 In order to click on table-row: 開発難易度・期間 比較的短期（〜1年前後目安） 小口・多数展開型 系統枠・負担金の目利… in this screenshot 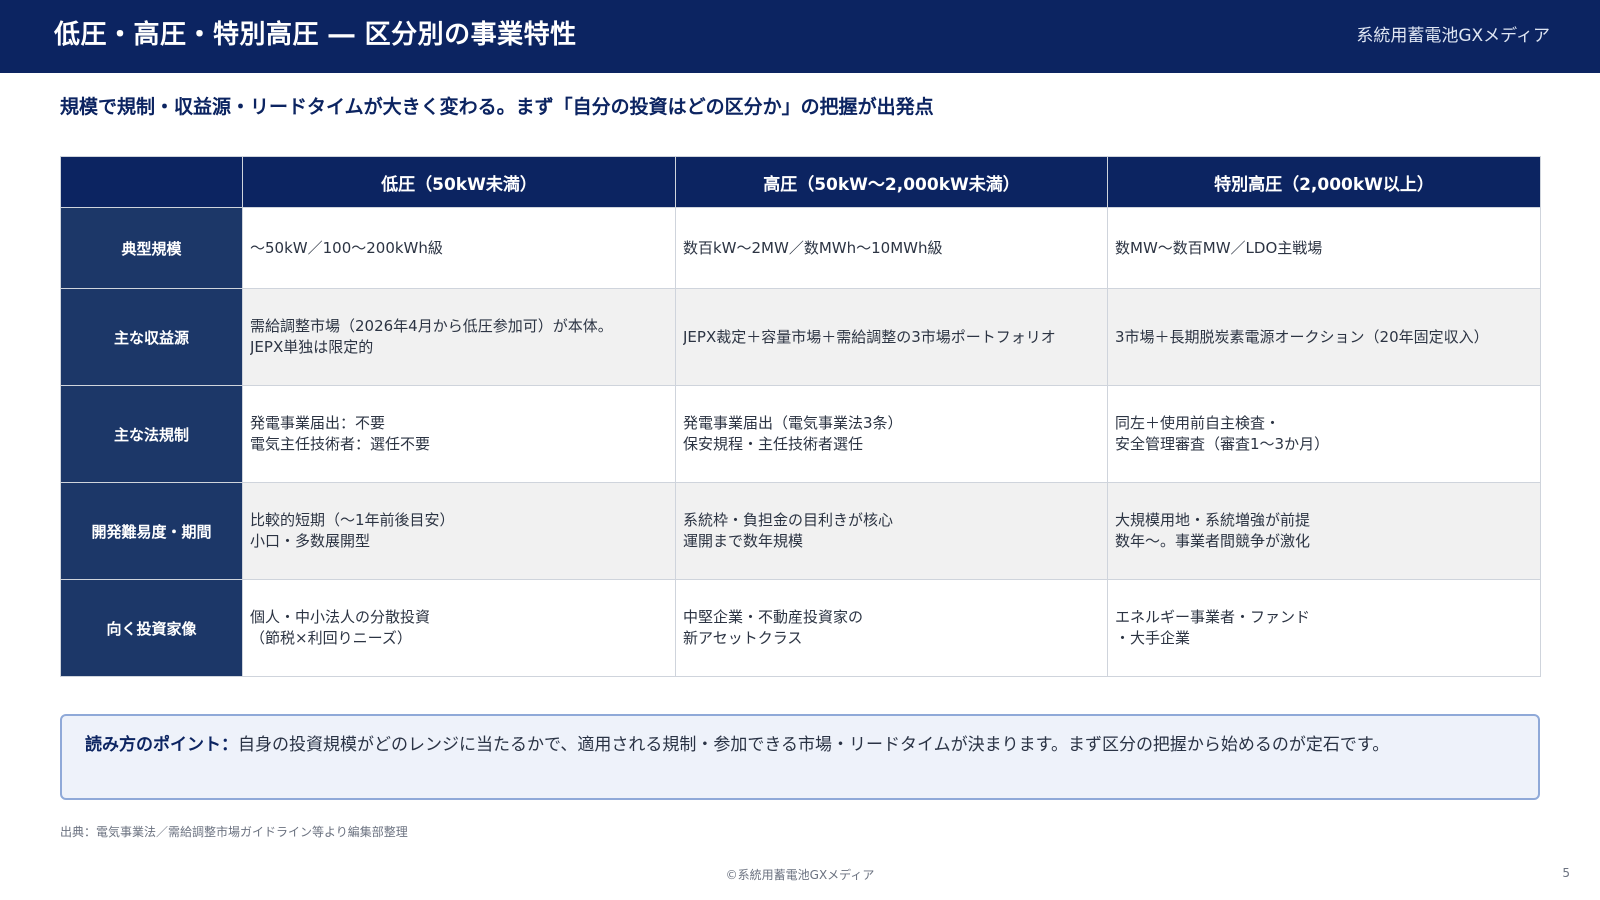, I will do `click(800, 531)`.